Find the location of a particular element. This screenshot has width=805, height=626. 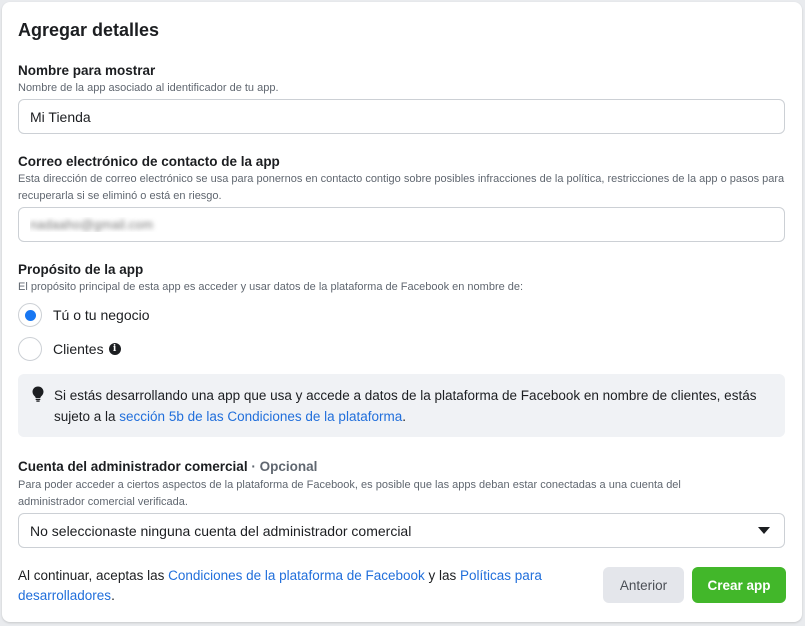

platform-terms-link: Condiciones de la plataforma de Facebook is located at coordinates (296, 575).